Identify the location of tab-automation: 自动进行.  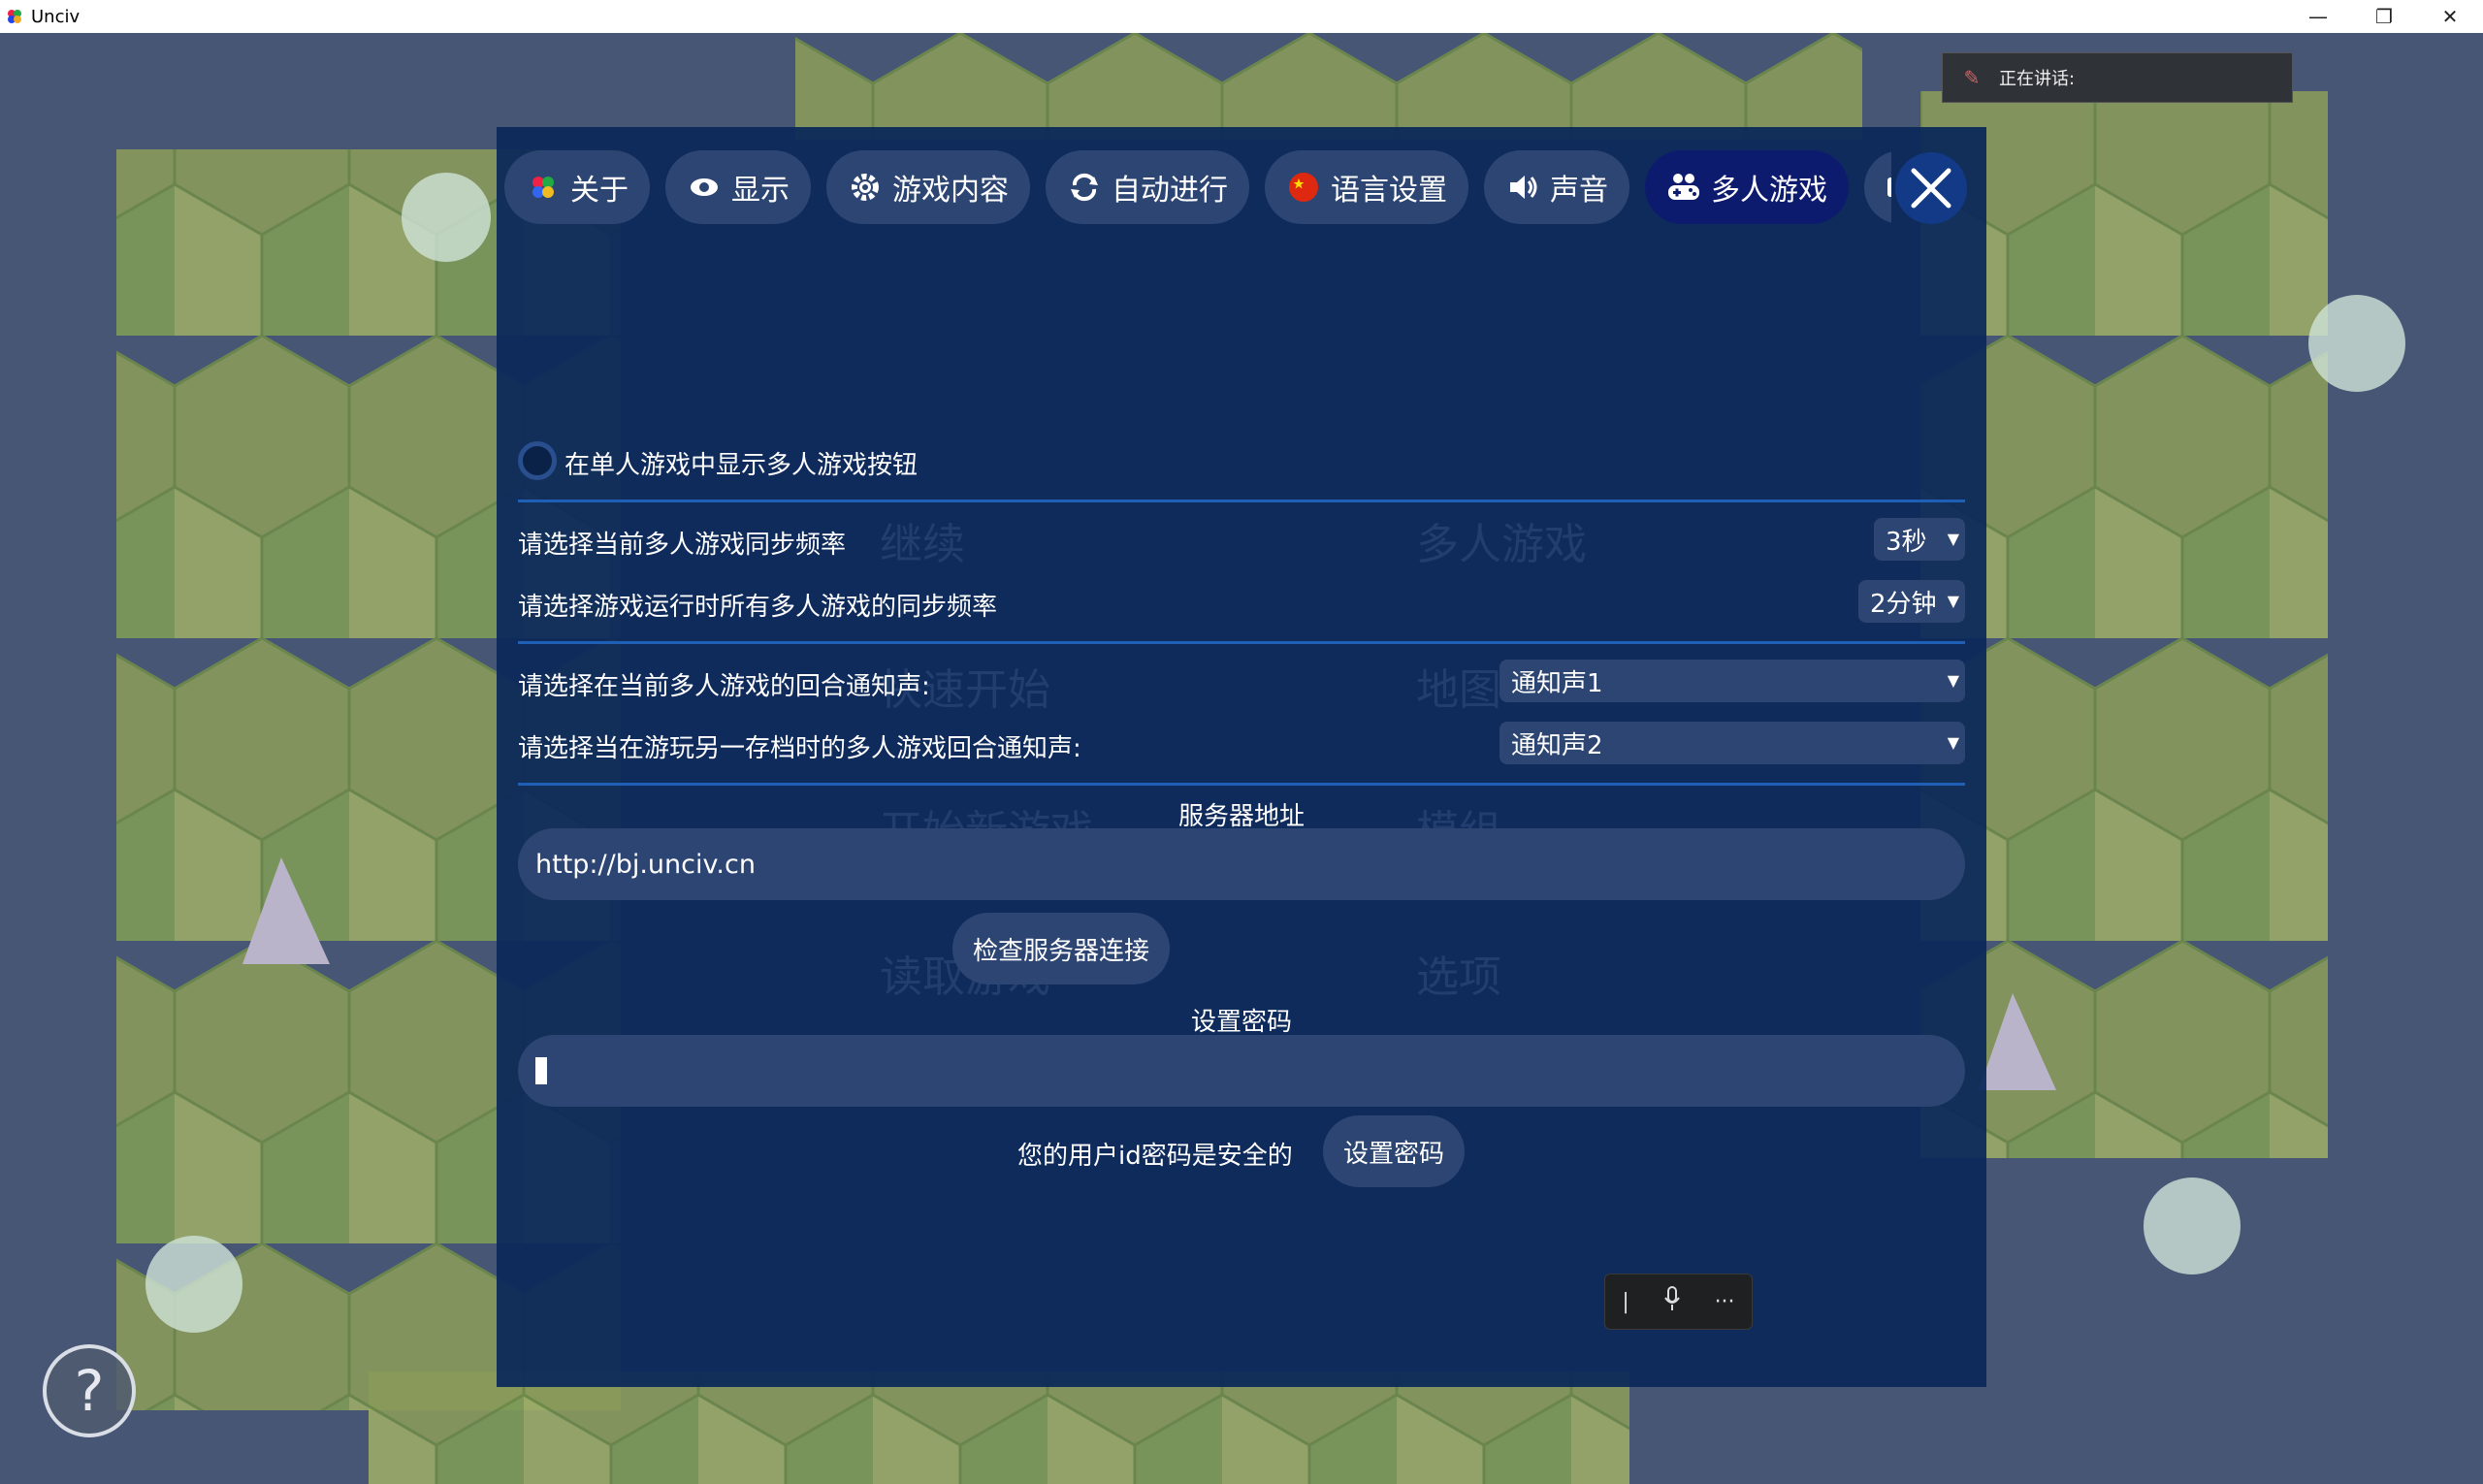
(1148, 187).